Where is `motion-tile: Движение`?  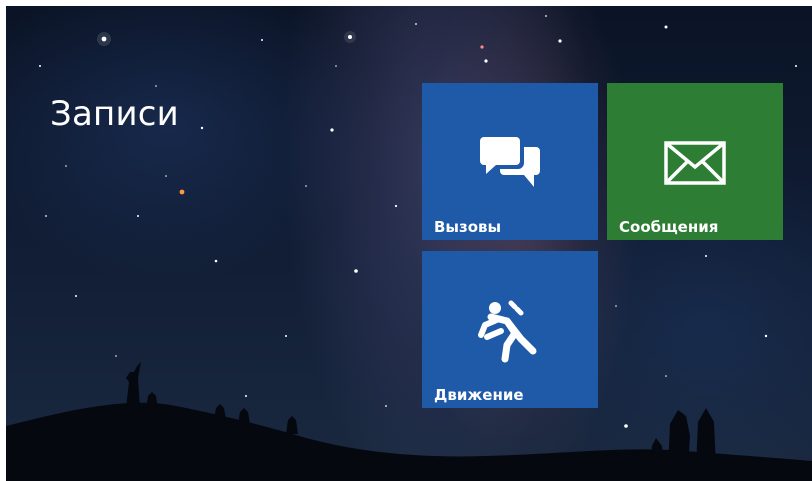
motion-tile: Движение is located at coordinates (510, 329).